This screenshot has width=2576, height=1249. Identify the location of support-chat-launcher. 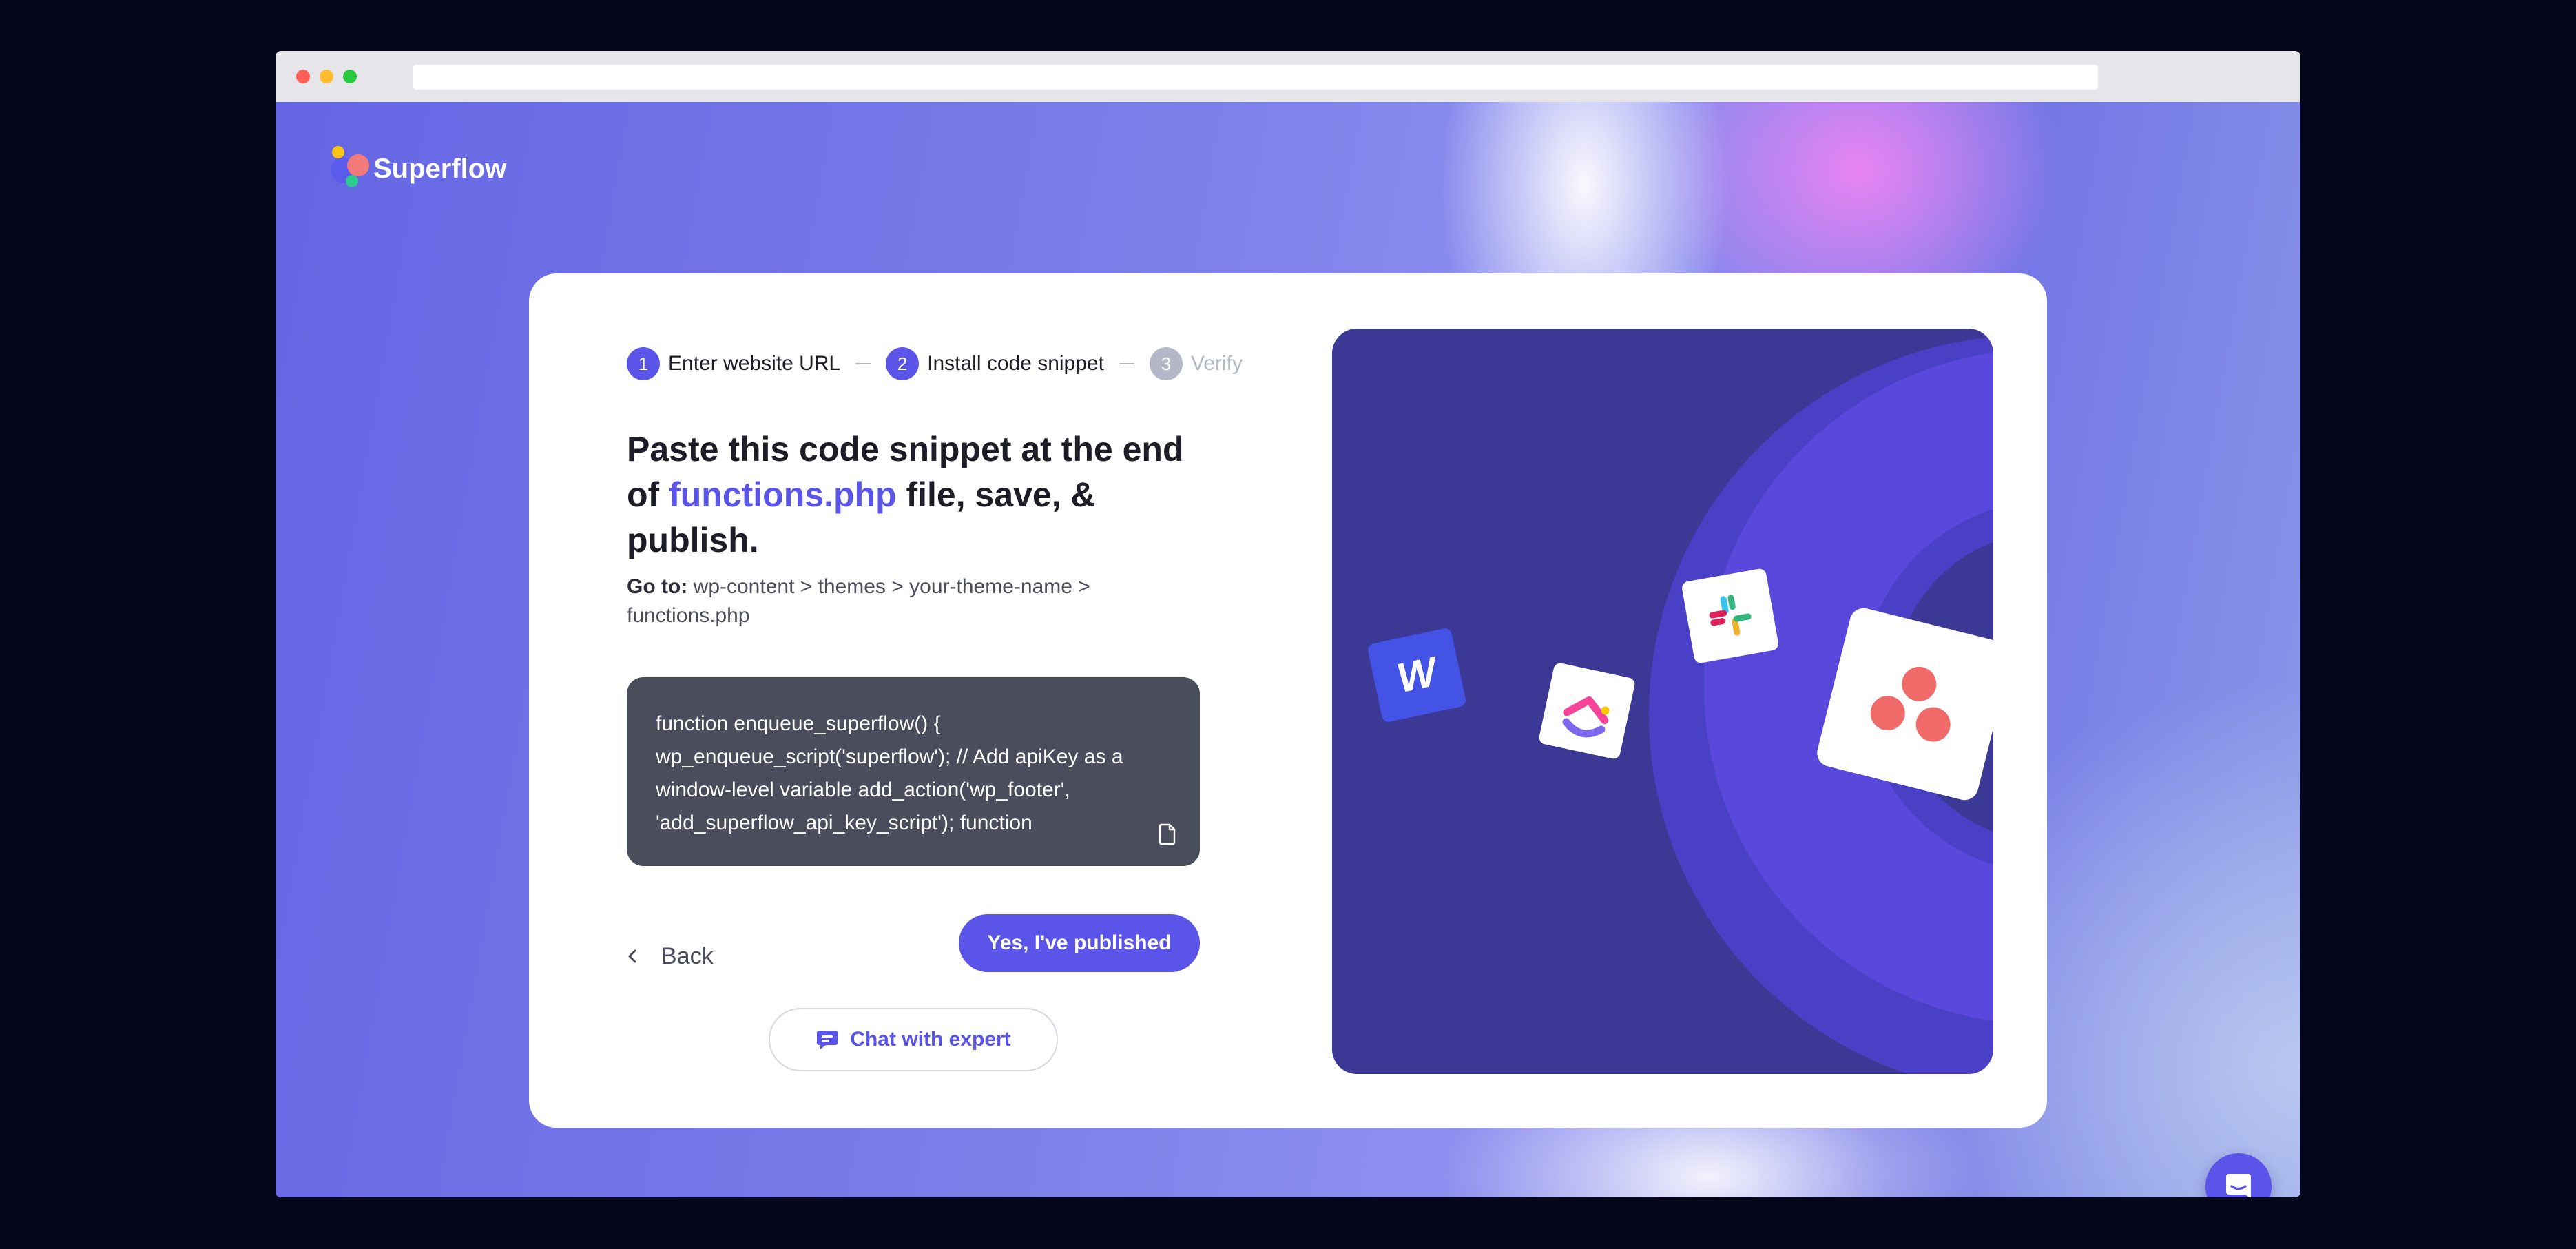
(2238, 1175).